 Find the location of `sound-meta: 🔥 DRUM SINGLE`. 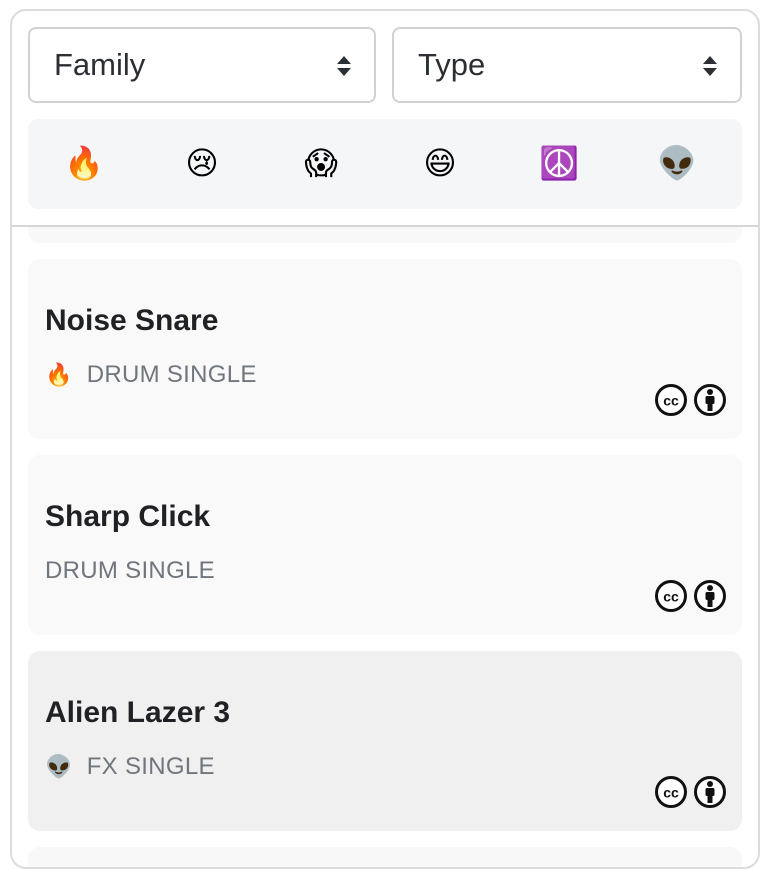

sound-meta: 🔥 DRUM SINGLE is located at coordinates (151, 375).